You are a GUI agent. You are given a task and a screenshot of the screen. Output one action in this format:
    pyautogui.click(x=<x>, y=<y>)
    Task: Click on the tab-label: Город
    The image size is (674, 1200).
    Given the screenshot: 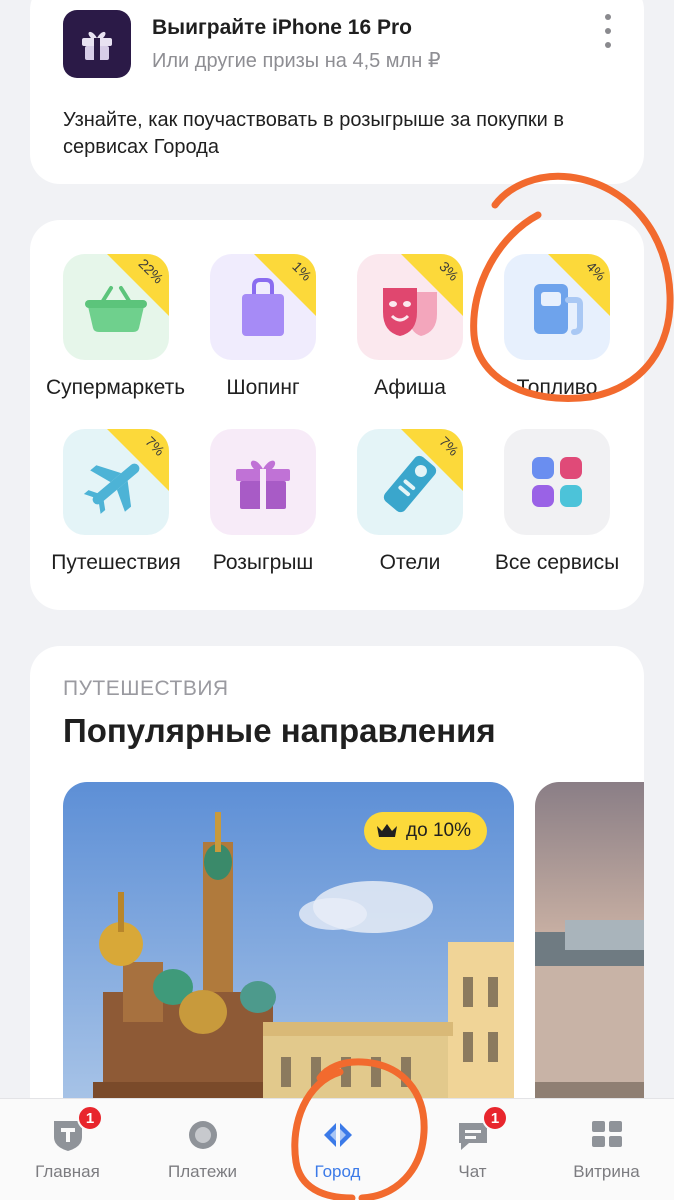 What is the action you would take?
    pyautogui.click(x=337, y=1171)
    